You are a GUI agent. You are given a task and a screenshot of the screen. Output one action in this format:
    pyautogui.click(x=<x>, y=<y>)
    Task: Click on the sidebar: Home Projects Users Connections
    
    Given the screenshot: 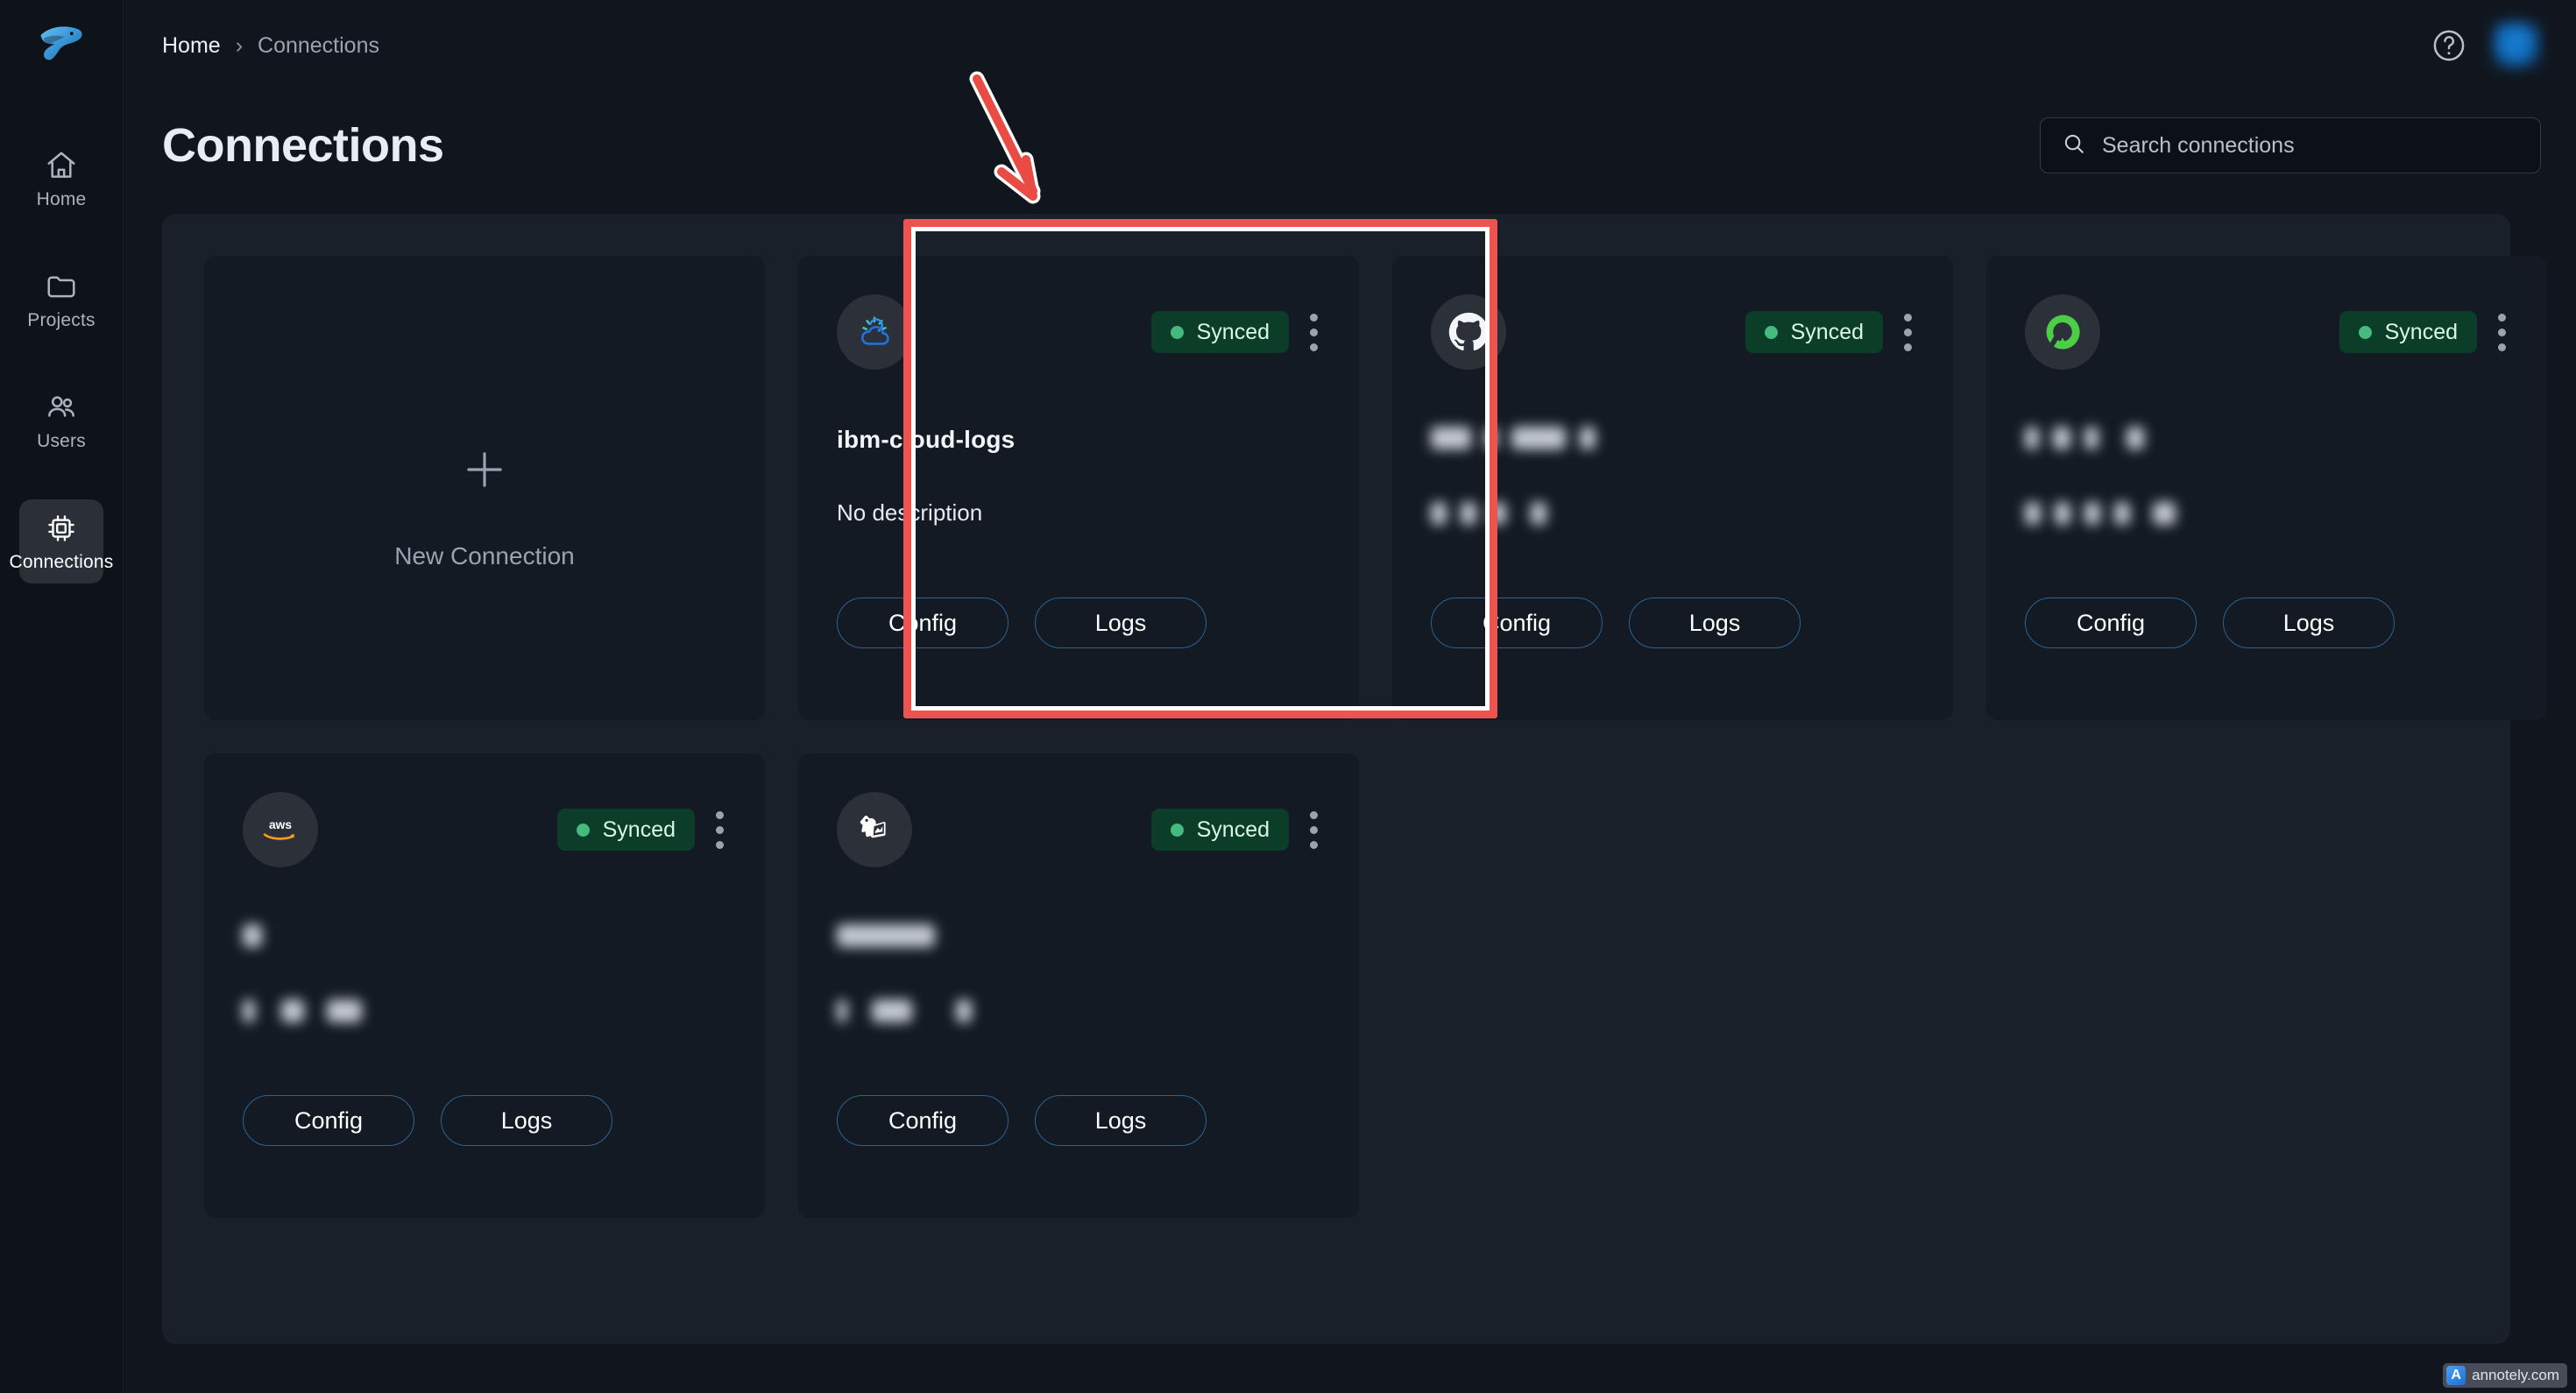 What is the action you would take?
    pyautogui.click(x=62, y=697)
    